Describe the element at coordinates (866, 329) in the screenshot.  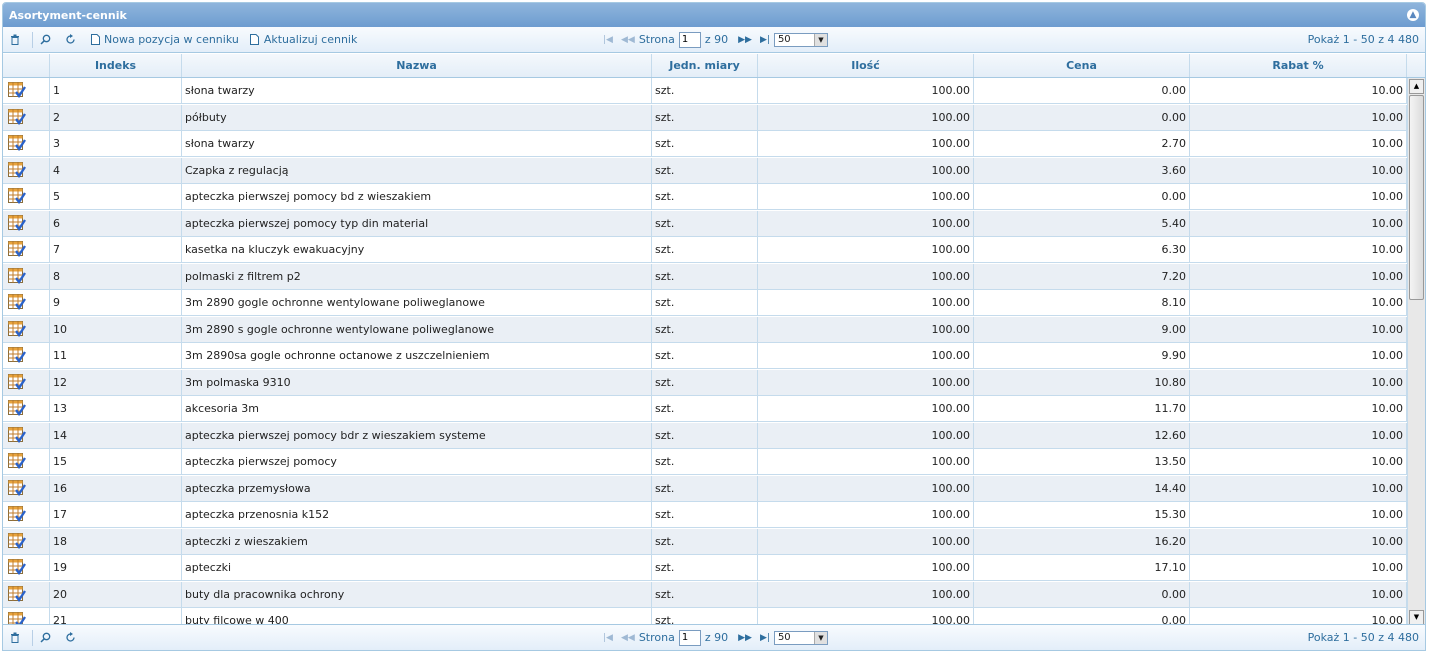
I see `cell-quantity: 100.00` at that location.